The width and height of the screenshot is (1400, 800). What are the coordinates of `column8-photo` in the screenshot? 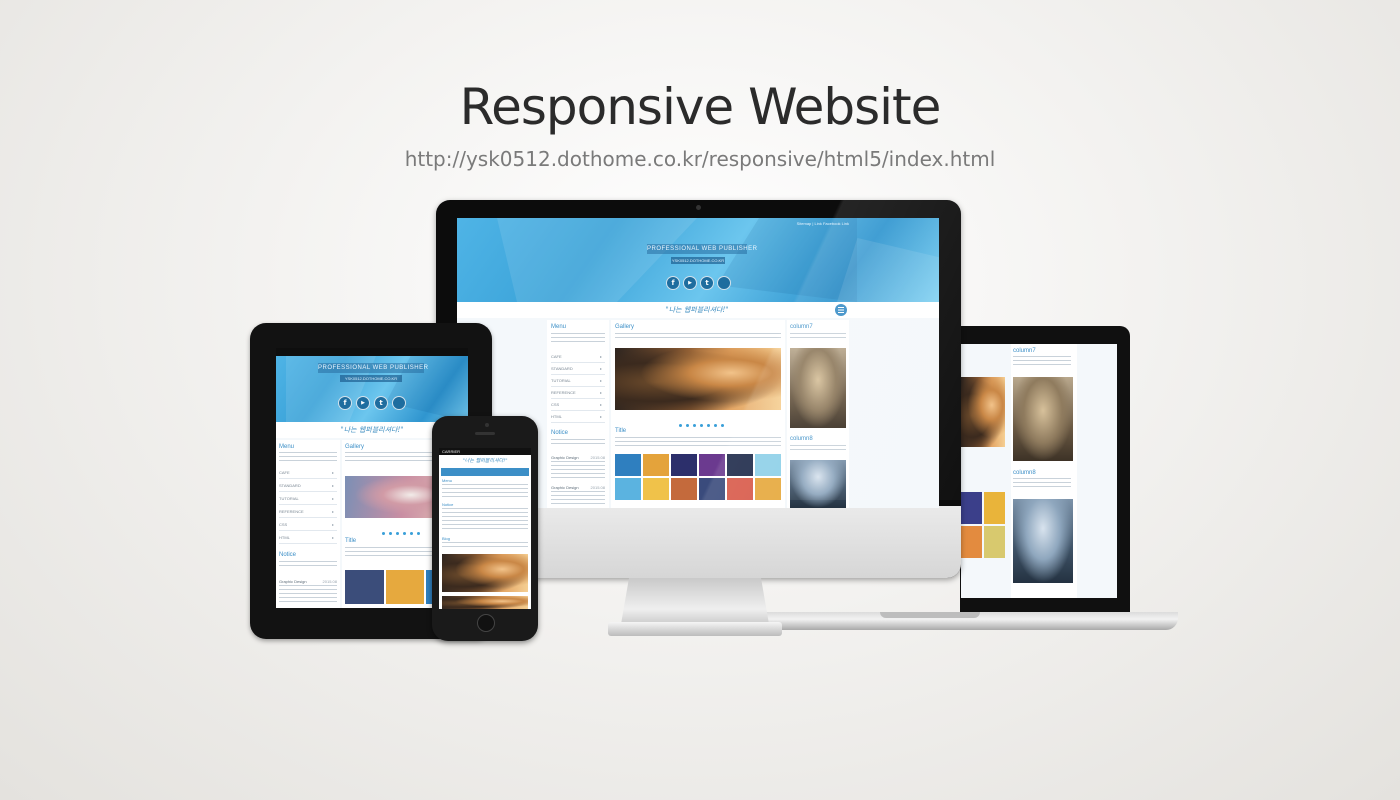 It's located at (1043, 541).